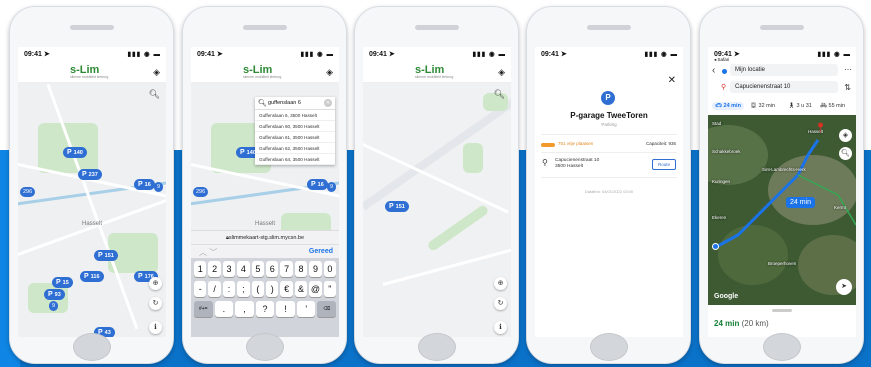 The width and height of the screenshot is (871, 367). I want to click on more-icon: ⋯, so click(848, 69).